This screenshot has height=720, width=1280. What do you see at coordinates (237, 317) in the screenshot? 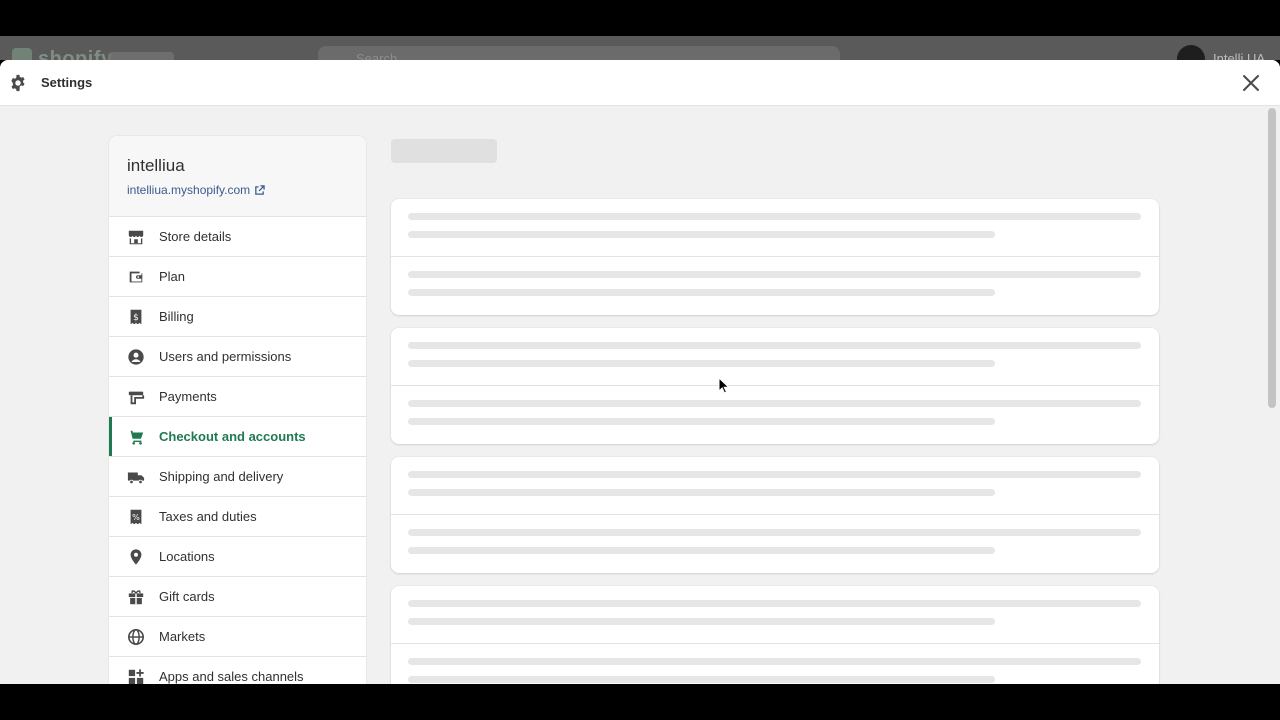
I see `sidebar-item-billing: $ Billing` at bounding box center [237, 317].